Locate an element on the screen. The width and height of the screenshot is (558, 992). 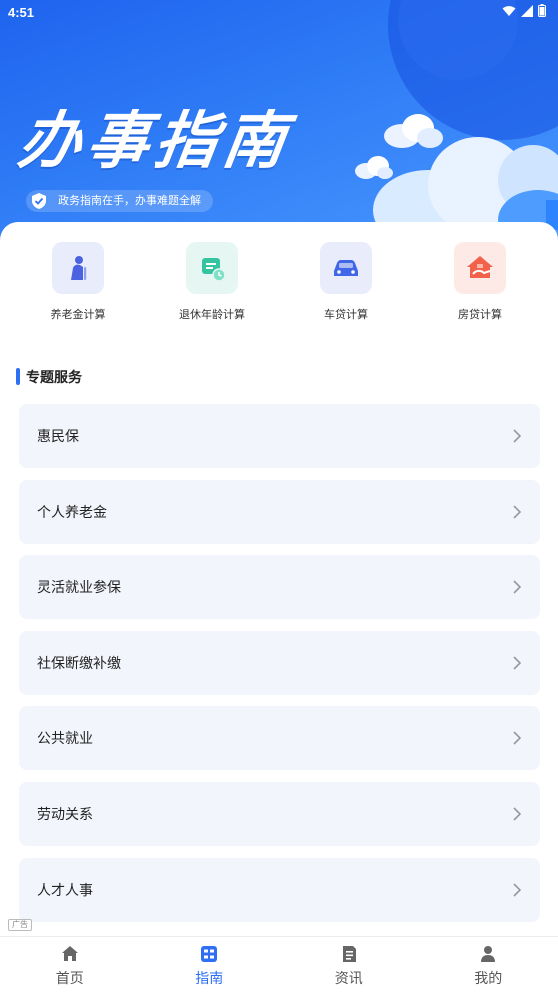
list-item-label: 人才人事 is located at coordinates (65, 890).